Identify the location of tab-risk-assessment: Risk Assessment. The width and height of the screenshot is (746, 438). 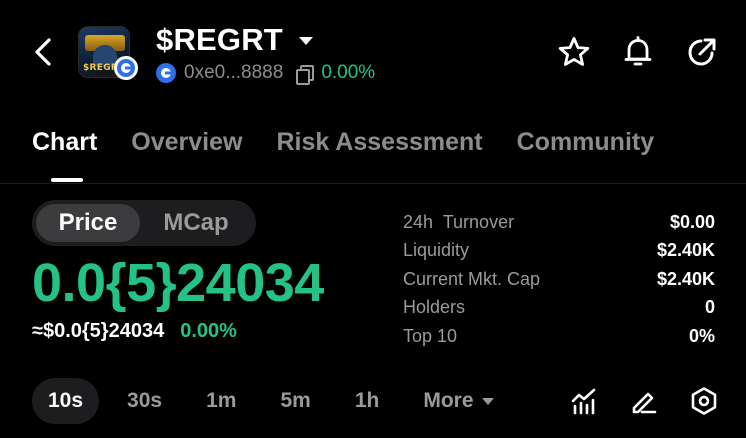
(379, 142).